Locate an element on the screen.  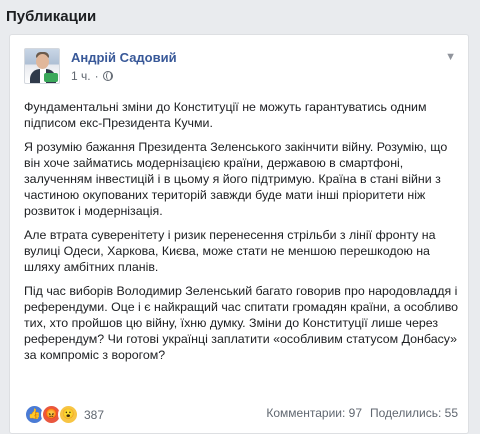
reactions-summary: 👍 😡 😮 387 is located at coordinates (64, 414).